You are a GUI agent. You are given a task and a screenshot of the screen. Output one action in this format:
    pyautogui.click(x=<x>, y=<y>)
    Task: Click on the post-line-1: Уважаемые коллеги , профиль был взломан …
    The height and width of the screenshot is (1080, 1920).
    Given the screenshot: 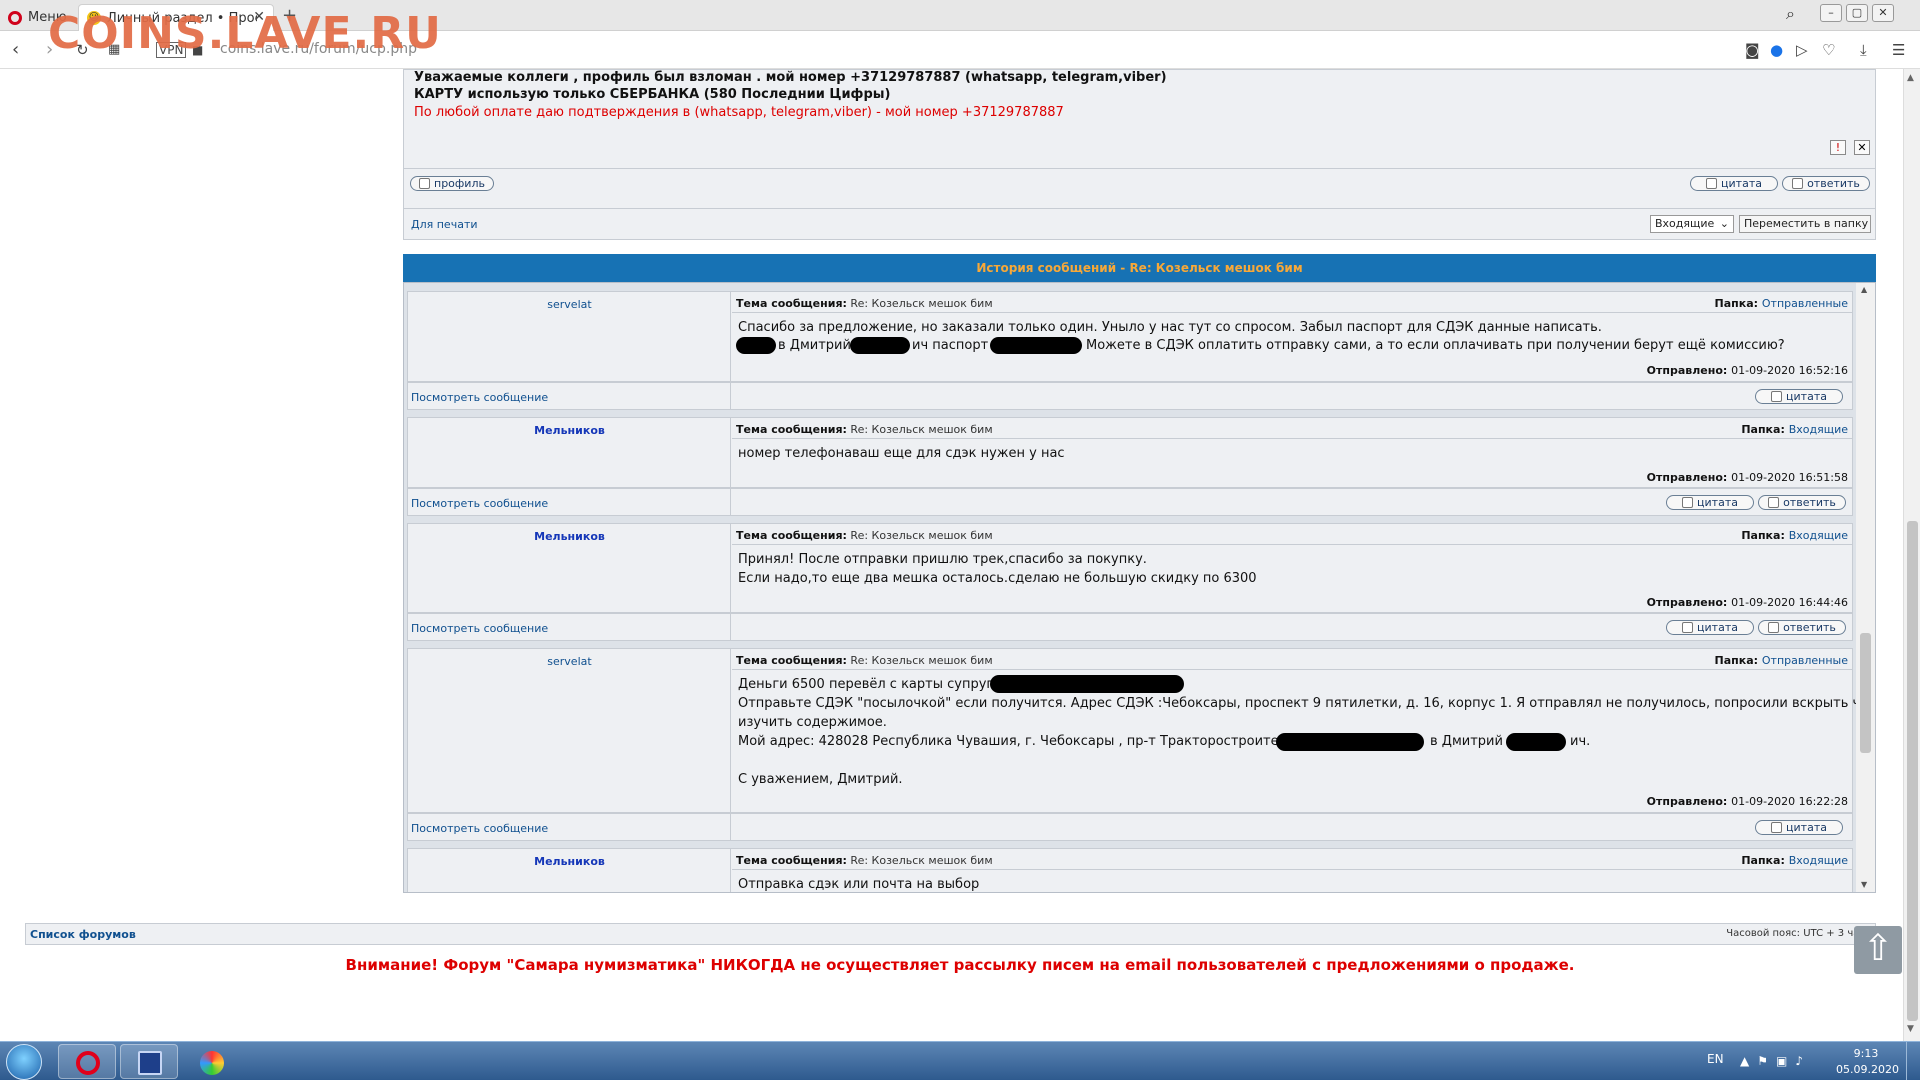 What is the action you would take?
    pyautogui.click(x=790, y=77)
    